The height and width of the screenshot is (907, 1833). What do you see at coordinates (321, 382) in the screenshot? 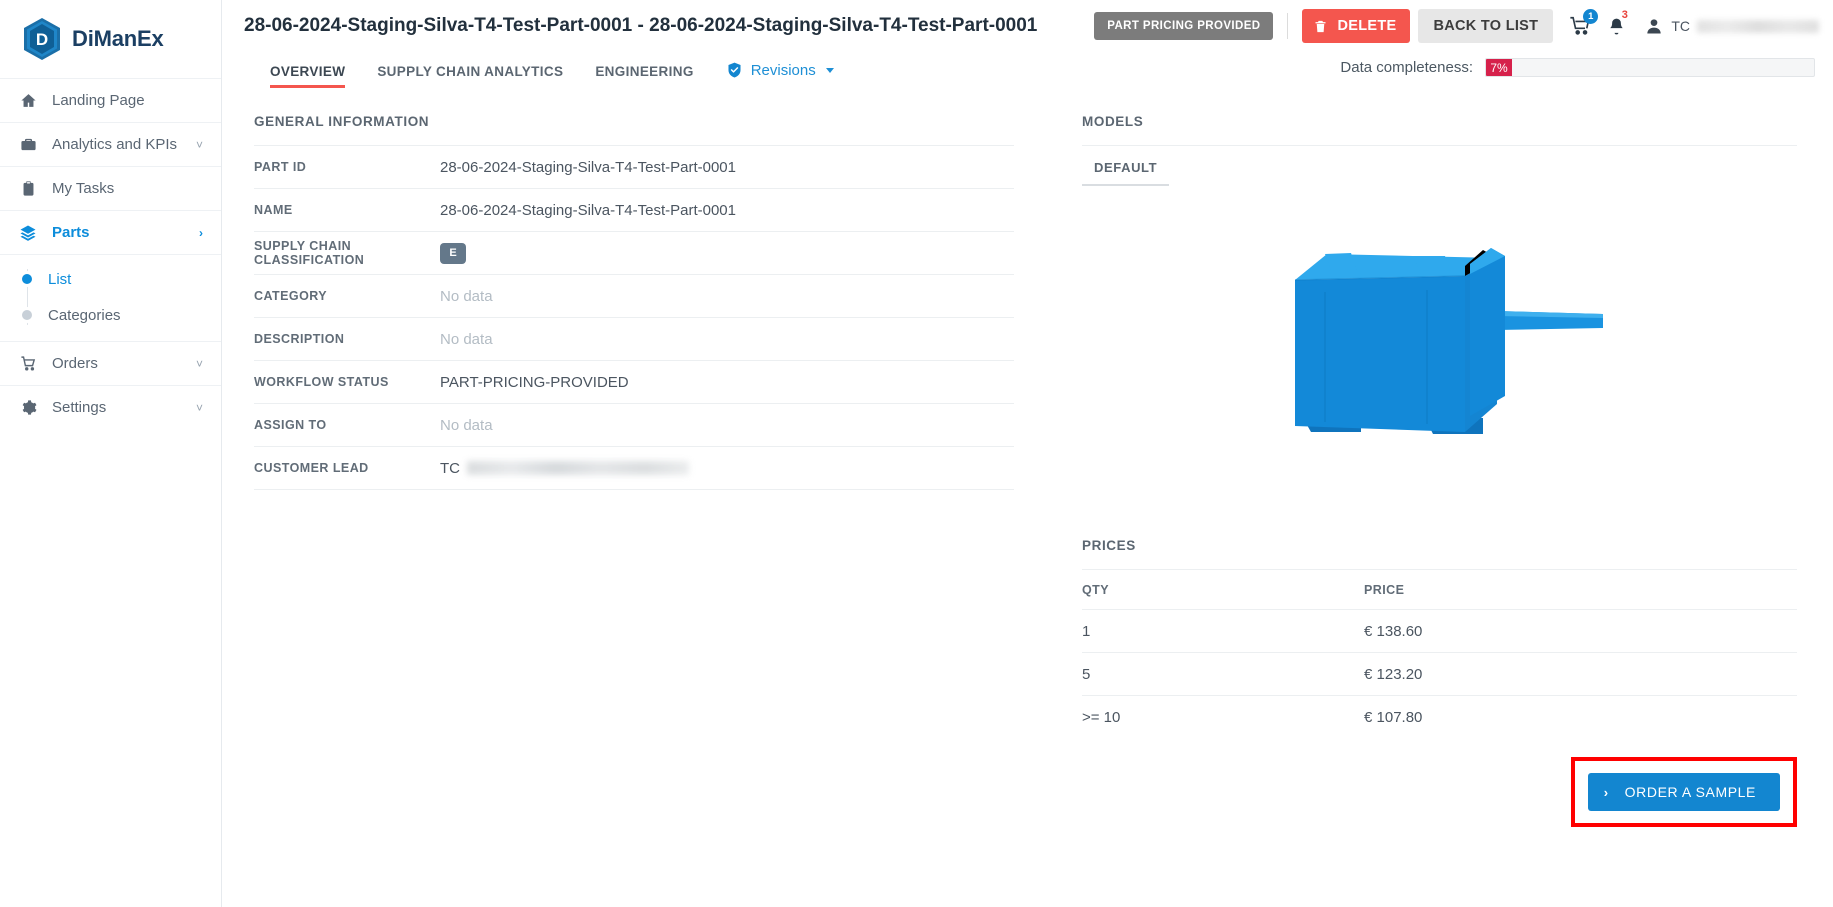
I see `info-label: WORKFLOW STATUS` at bounding box center [321, 382].